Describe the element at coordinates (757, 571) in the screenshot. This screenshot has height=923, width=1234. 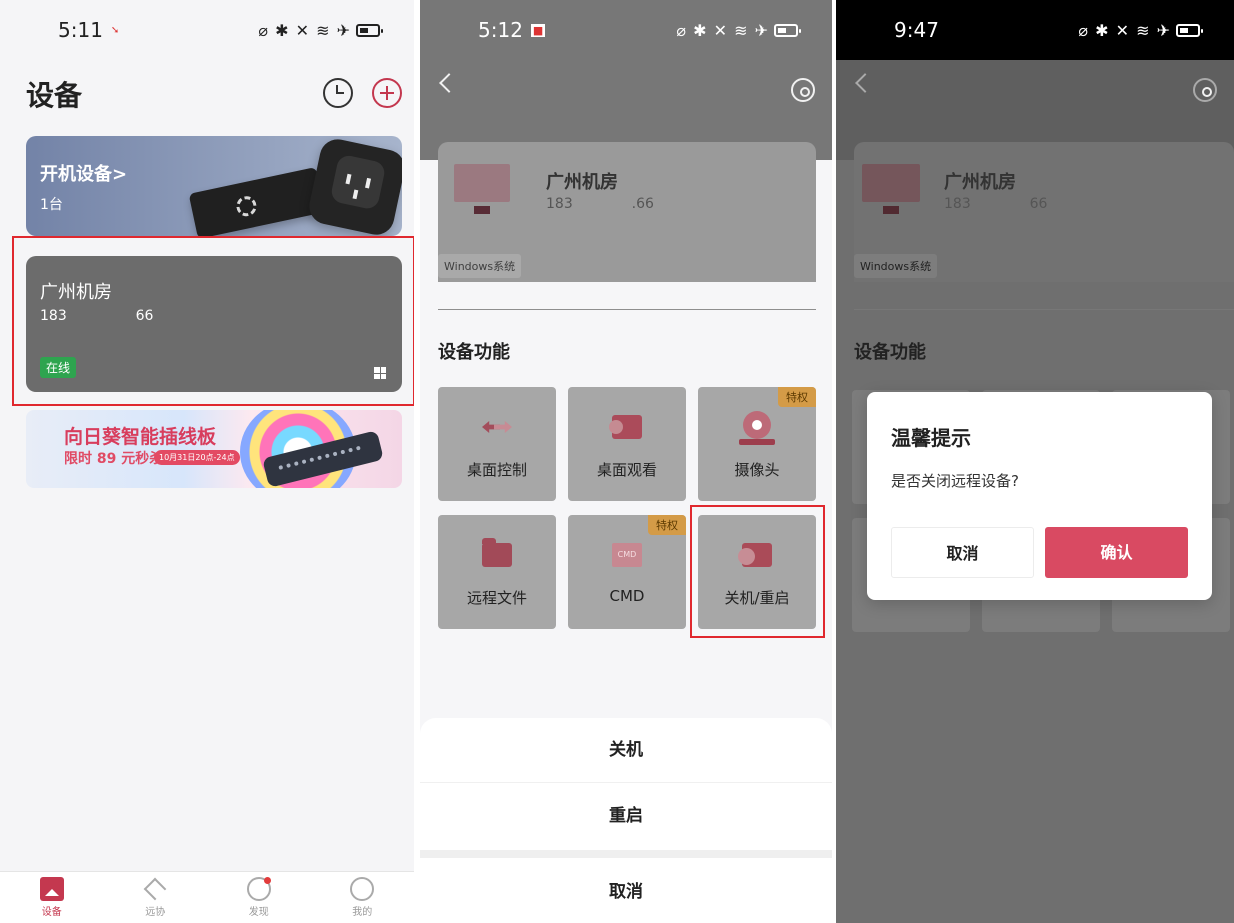
I see `power-feature-highlight` at that location.